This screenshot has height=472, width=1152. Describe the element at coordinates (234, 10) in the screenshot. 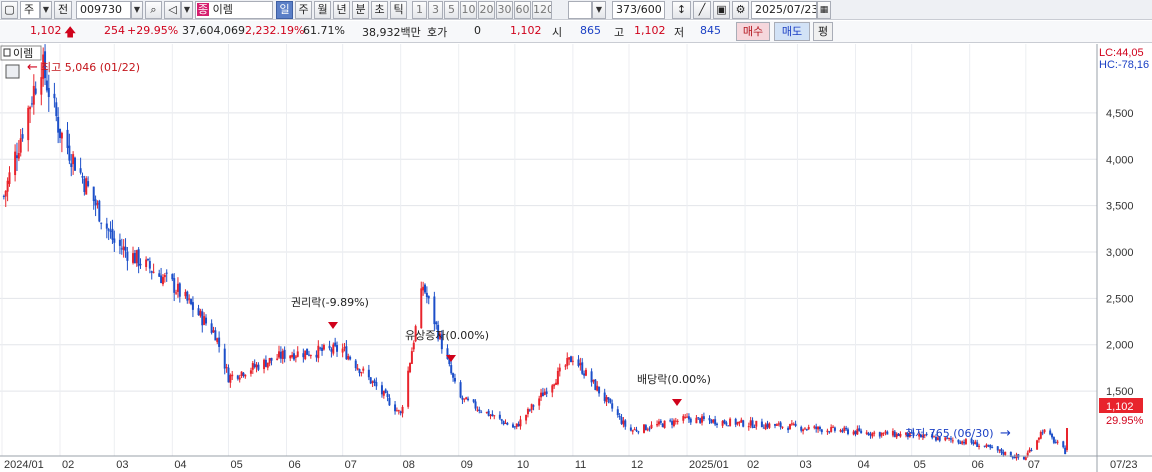

I see `stock-name-field: 종 이렘` at that location.